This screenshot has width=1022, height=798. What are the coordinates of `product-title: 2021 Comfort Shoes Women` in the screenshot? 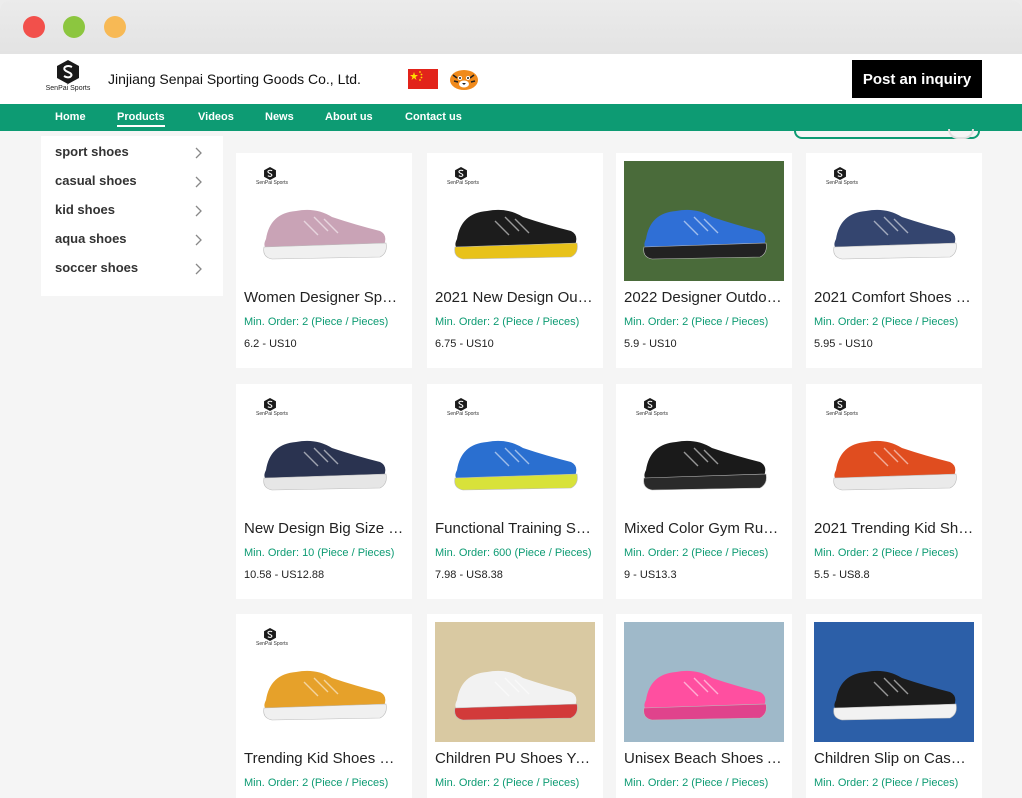 It's located at (894, 297).